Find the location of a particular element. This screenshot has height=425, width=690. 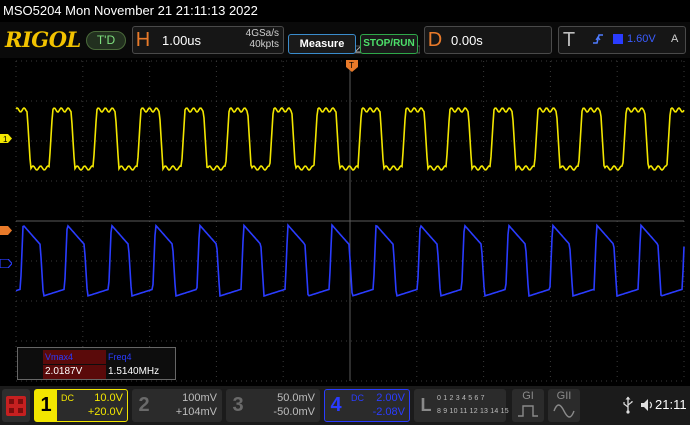

ch4-coupling: DC is located at coordinates (357, 398).